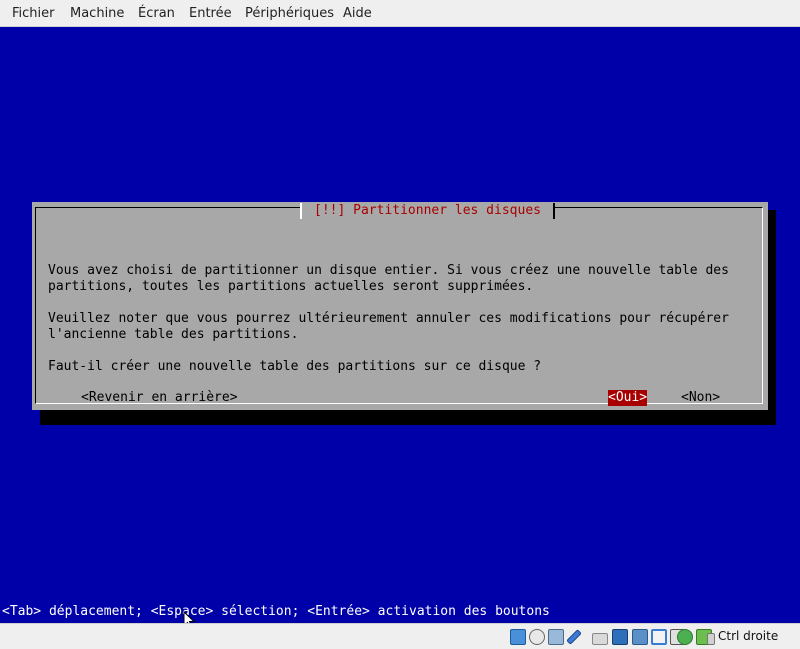 Image resolution: width=800 pixels, height=649 pixels. Describe the element at coordinates (97, 13) in the screenshot. I see `menu-machine: Machine` at that location.